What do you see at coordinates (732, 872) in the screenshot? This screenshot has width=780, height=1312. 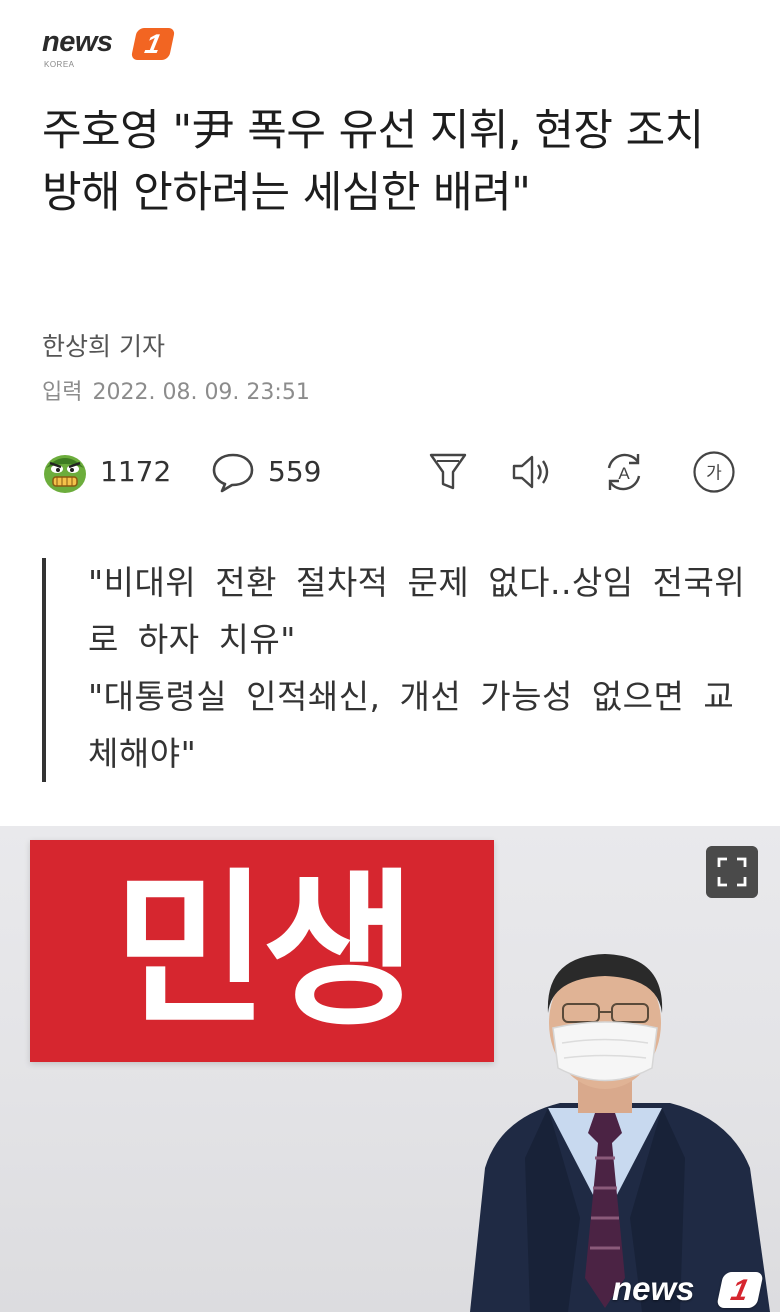 I see `expand-icon` at bounding box center [732, 872].